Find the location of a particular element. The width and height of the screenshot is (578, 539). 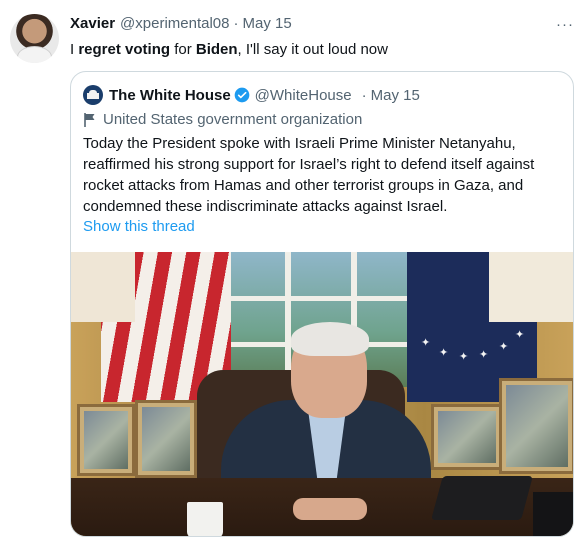

show-thread-link: Show this thread is located at coordinates (139, 226).